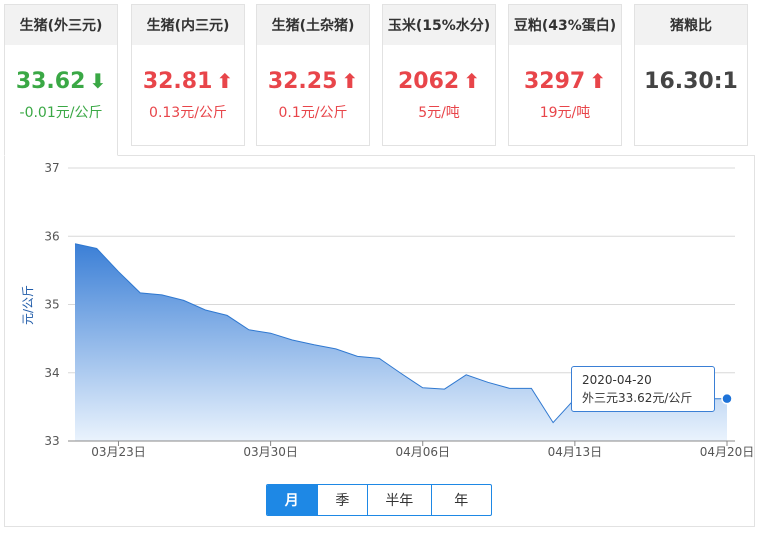 The width and height of the screenshot is (758, 533). Describe the element at coordinates (61, 113) in the screenshot. I see `card-change: -0.01元/公斤` at that location.